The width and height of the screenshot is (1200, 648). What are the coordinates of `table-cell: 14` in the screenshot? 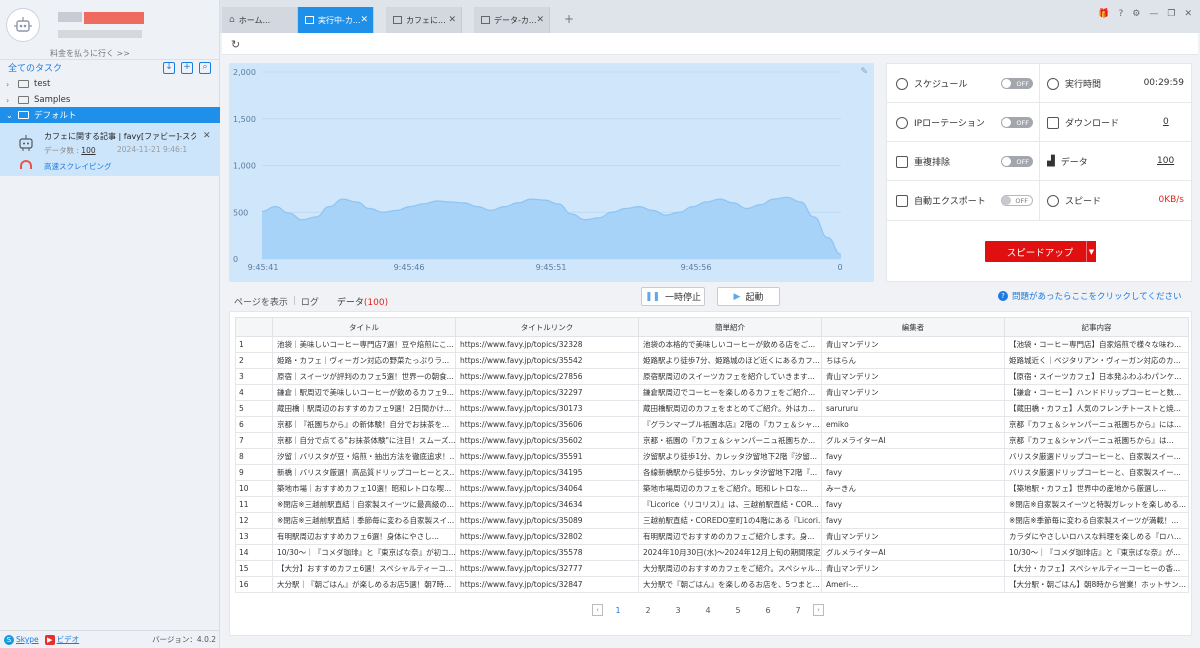 It's located at (254, 552).